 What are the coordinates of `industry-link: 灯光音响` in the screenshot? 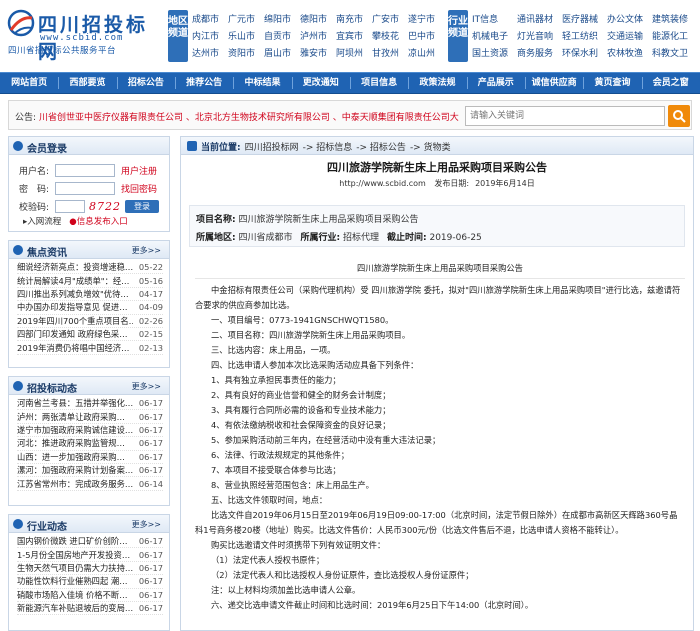 It's located at (539, 35).